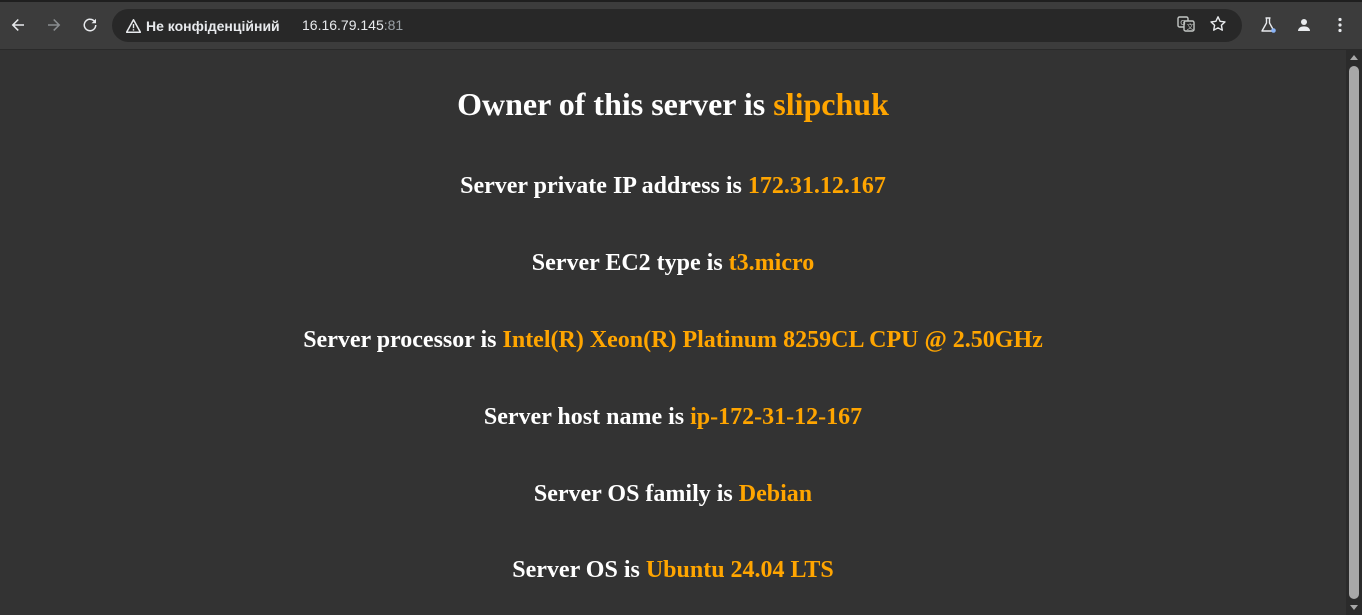 The width and height of the screenshot is (1362, 615). What do you see at coordinates (775, 494) in the screenshot?
I see `os-family-value: Debian` at bounding box center [775, 494].